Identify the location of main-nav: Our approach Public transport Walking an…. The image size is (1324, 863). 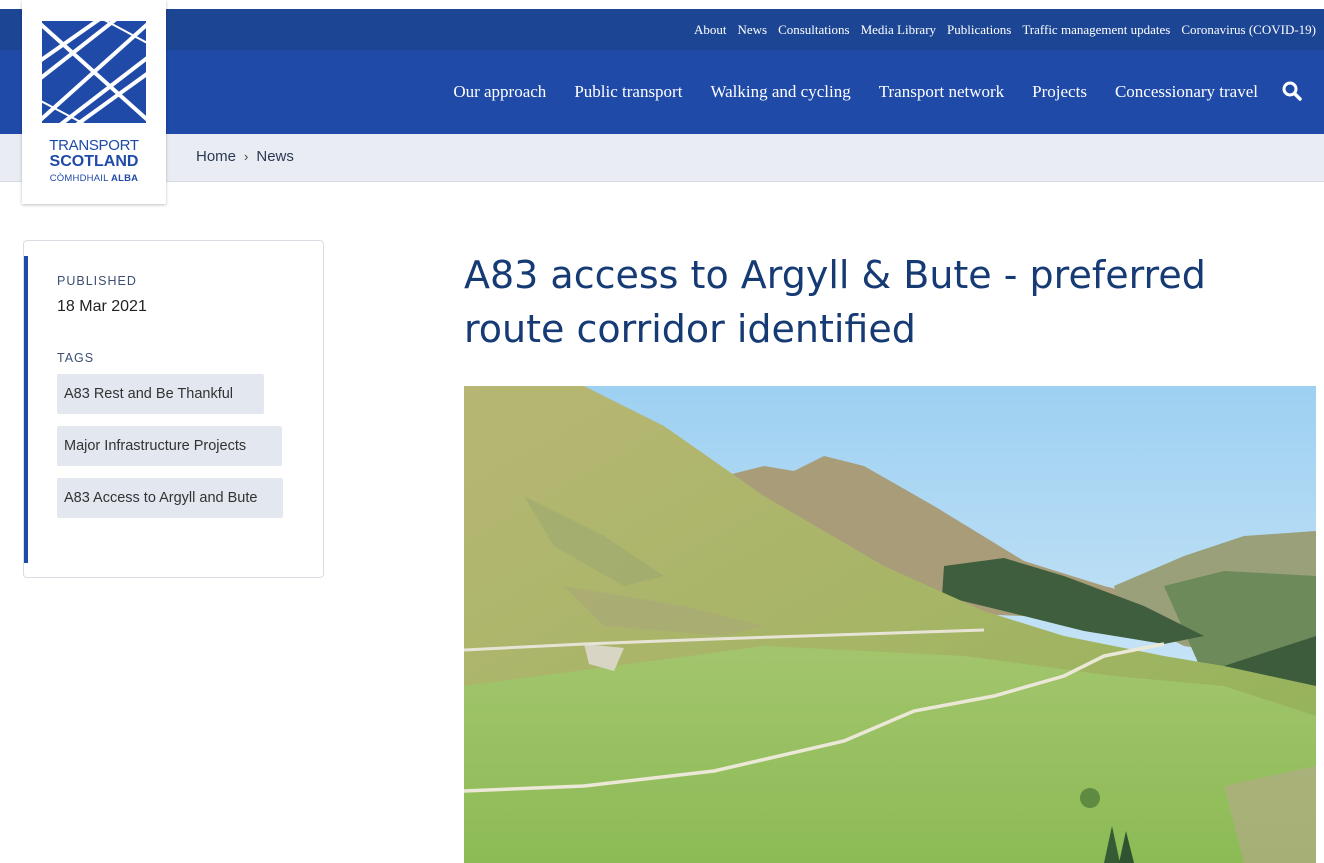
(841, 92).